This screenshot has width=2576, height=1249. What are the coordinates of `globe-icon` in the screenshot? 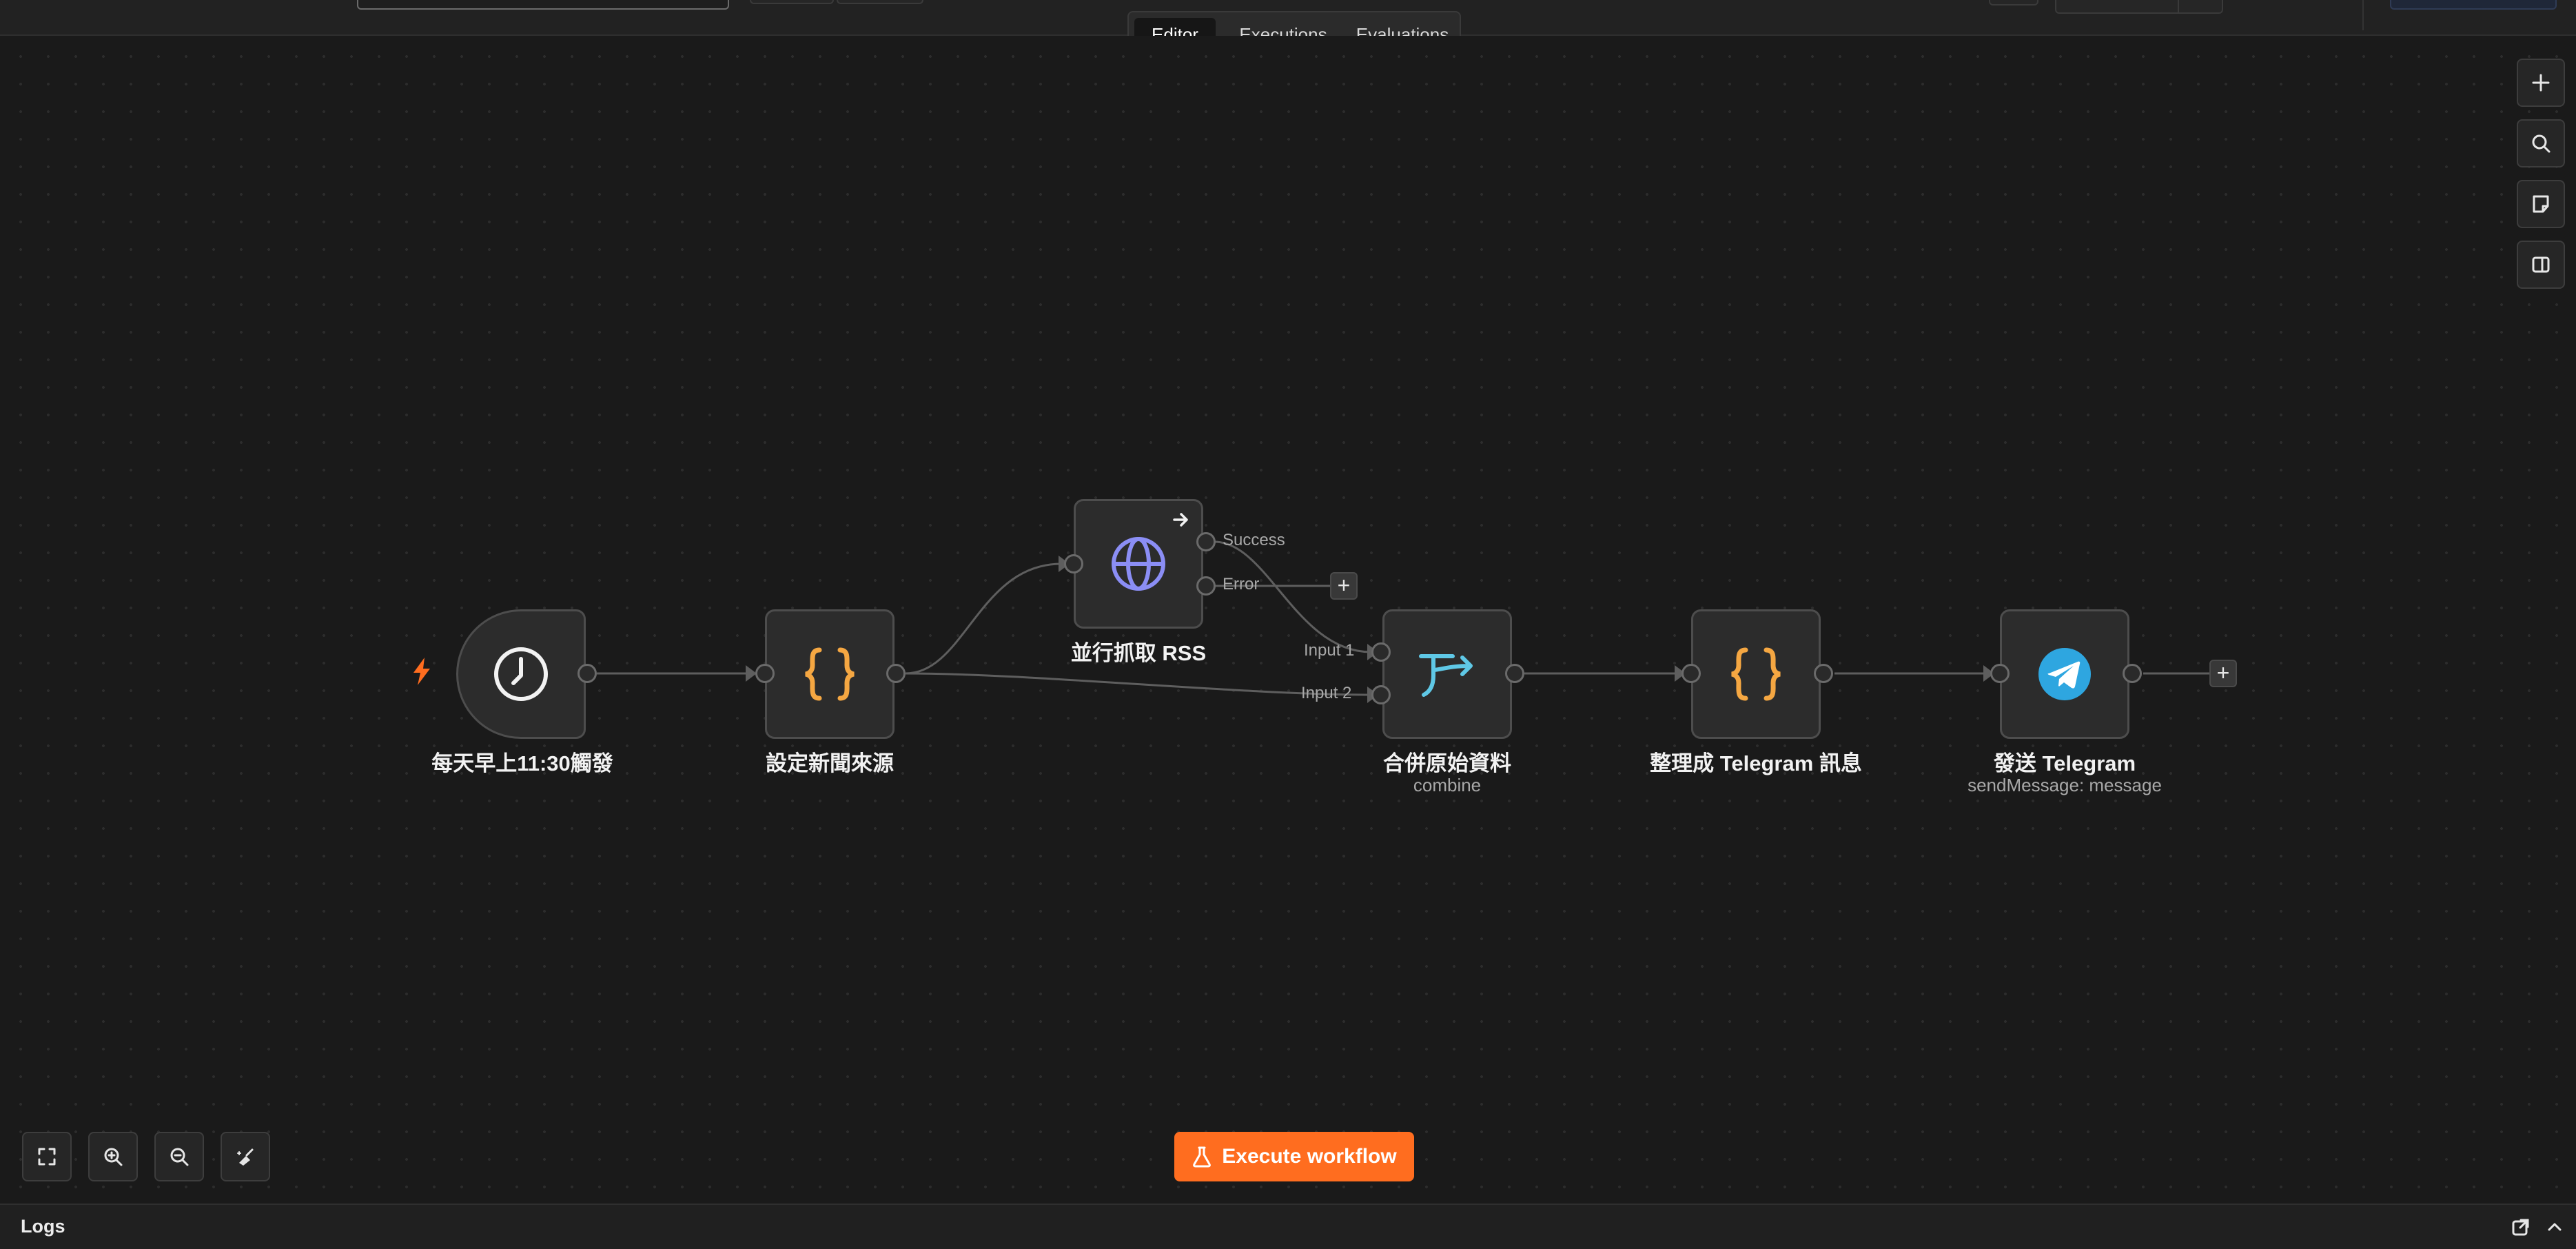 It's located at (1138, 564).